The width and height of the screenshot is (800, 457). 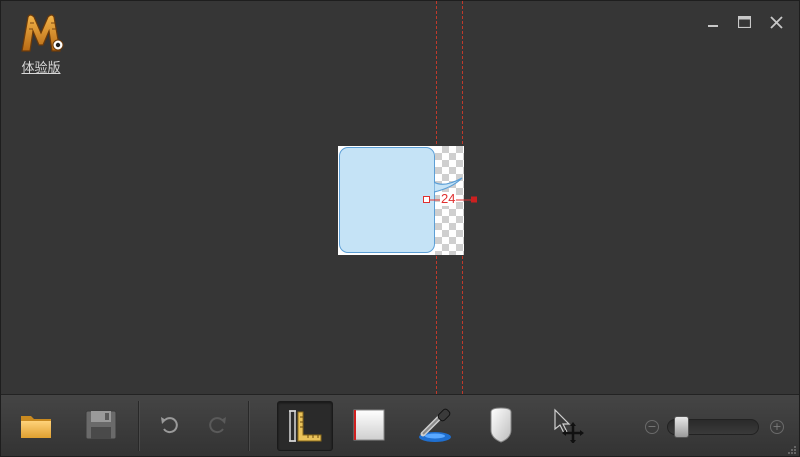 I want to click on move-cursor-icon, so click(x=569, y=425).